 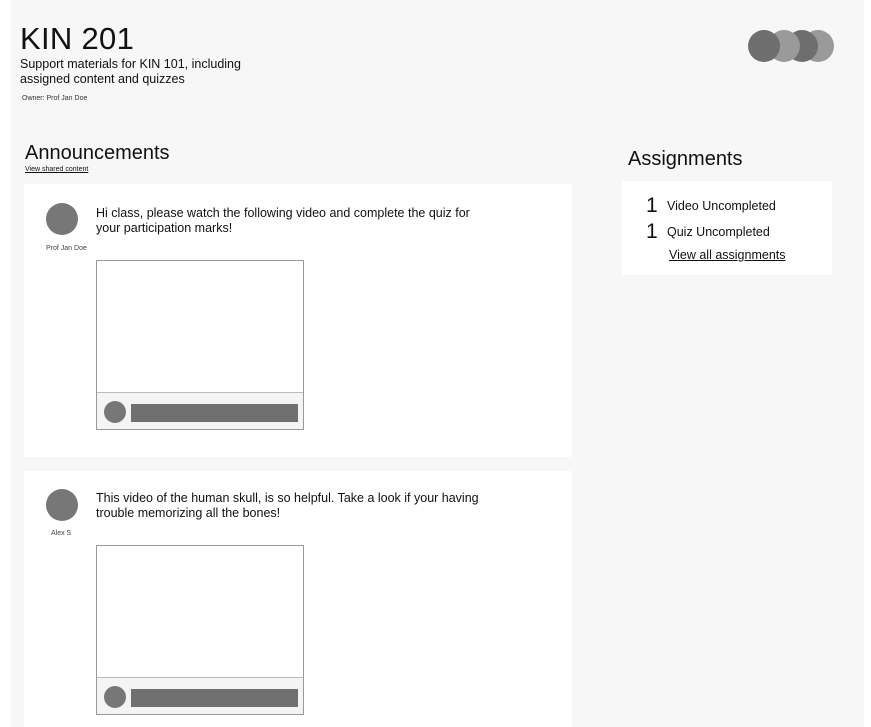 What do you see at coordinates (793, 47) in the screenshot?
I see `member-avatars` at bounding box center [793, 47].